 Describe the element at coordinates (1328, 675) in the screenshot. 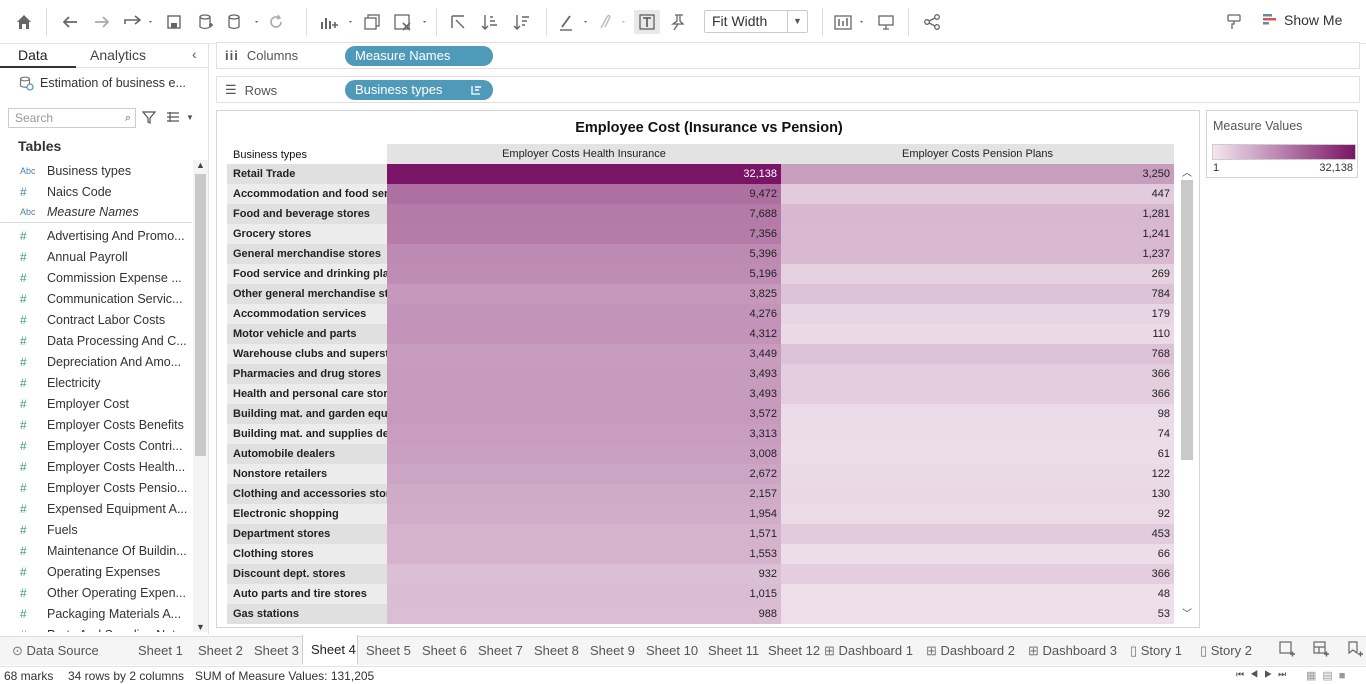

I see `sheet-view-mode-icons: ▦▤■` at that location.